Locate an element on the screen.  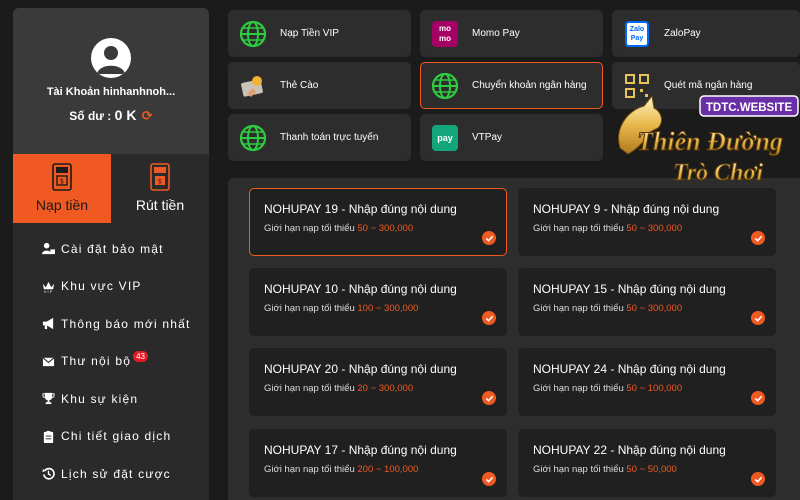
unread-count-badge: 43 is located at coordinates (140, 356).